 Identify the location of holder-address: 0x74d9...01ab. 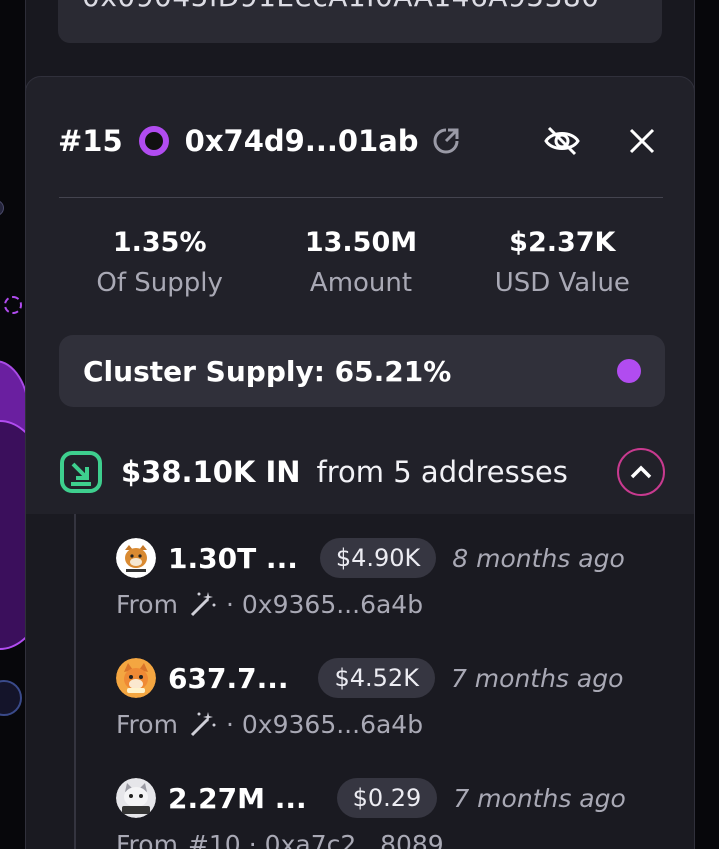
(302, 141).